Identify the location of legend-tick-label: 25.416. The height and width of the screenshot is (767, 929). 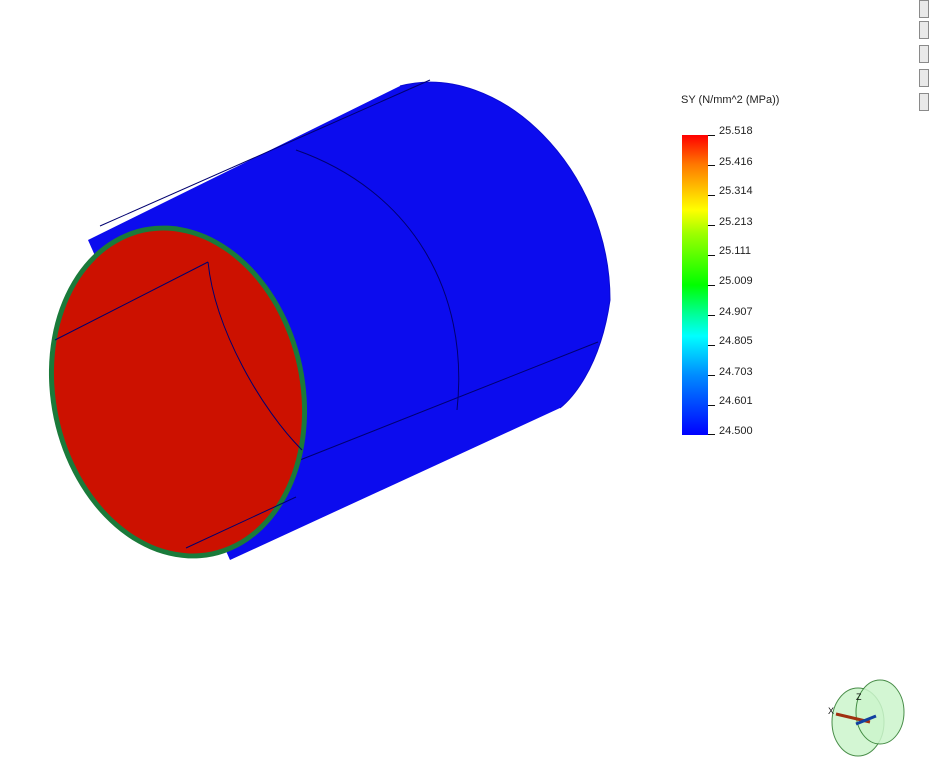
(736, 162).